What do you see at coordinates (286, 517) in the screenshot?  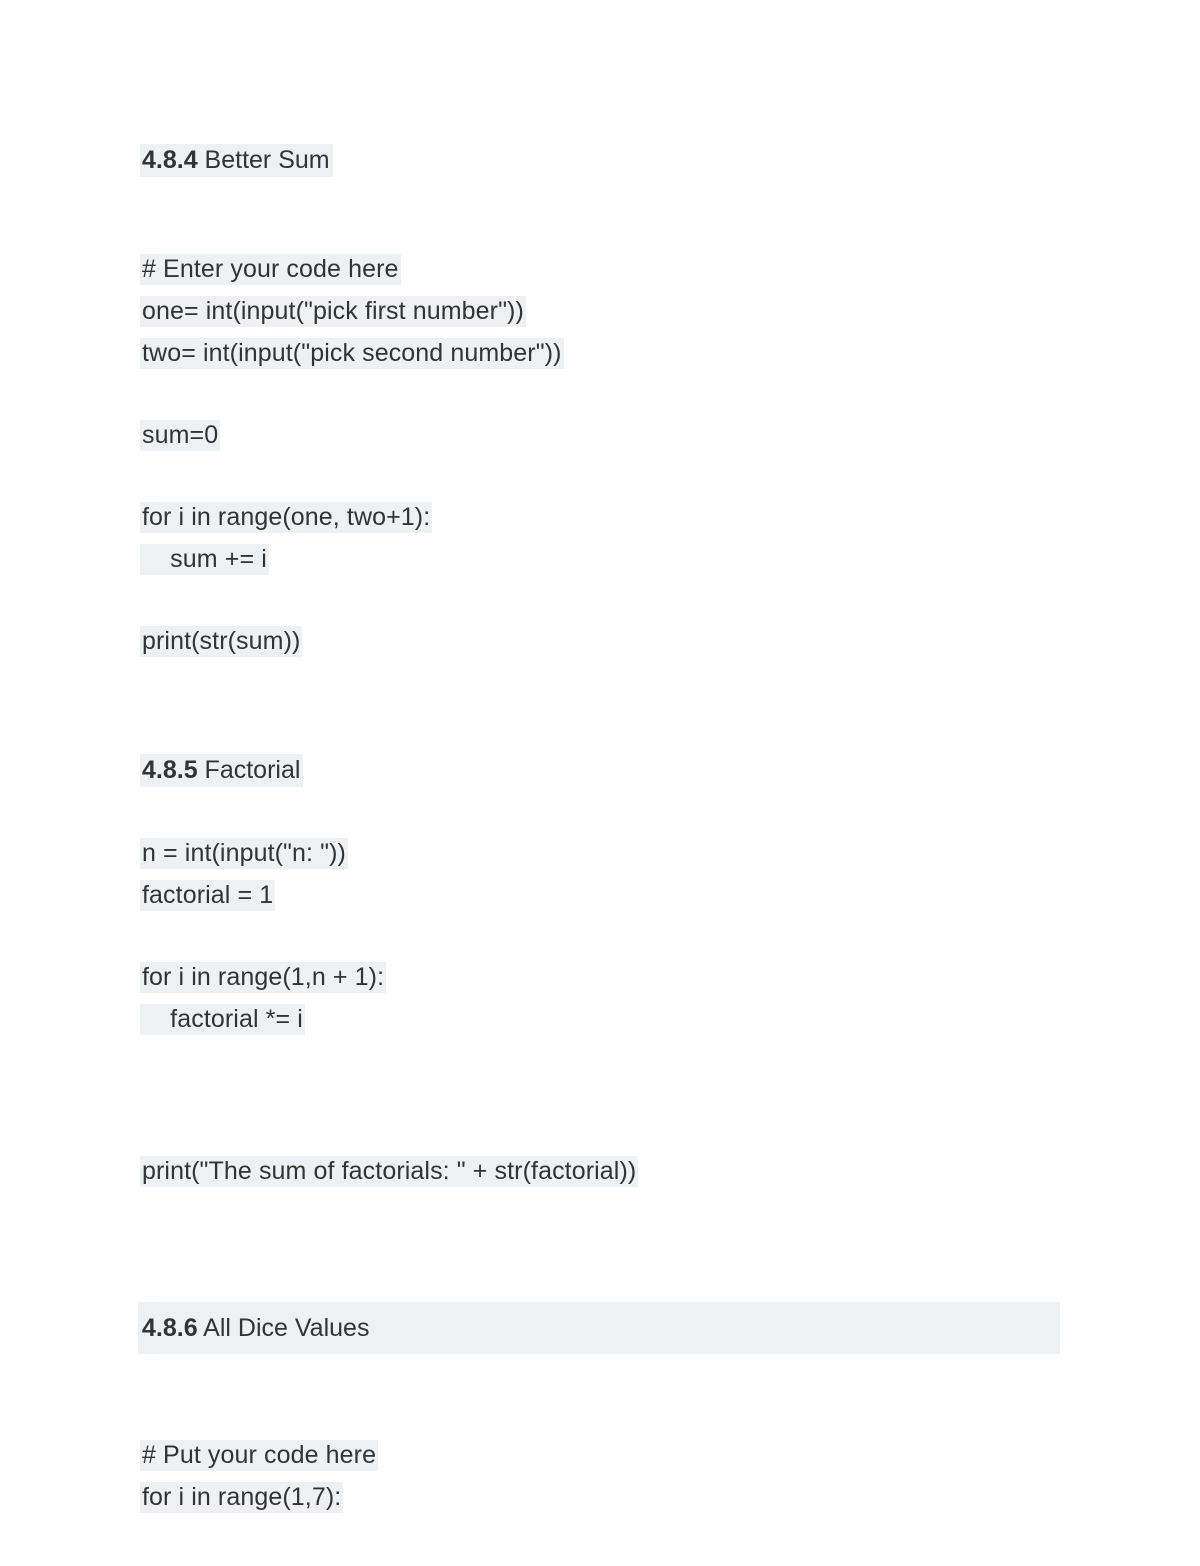 I see `code-line: for i in range(one, two+1):` at bounding box center [286, 517].